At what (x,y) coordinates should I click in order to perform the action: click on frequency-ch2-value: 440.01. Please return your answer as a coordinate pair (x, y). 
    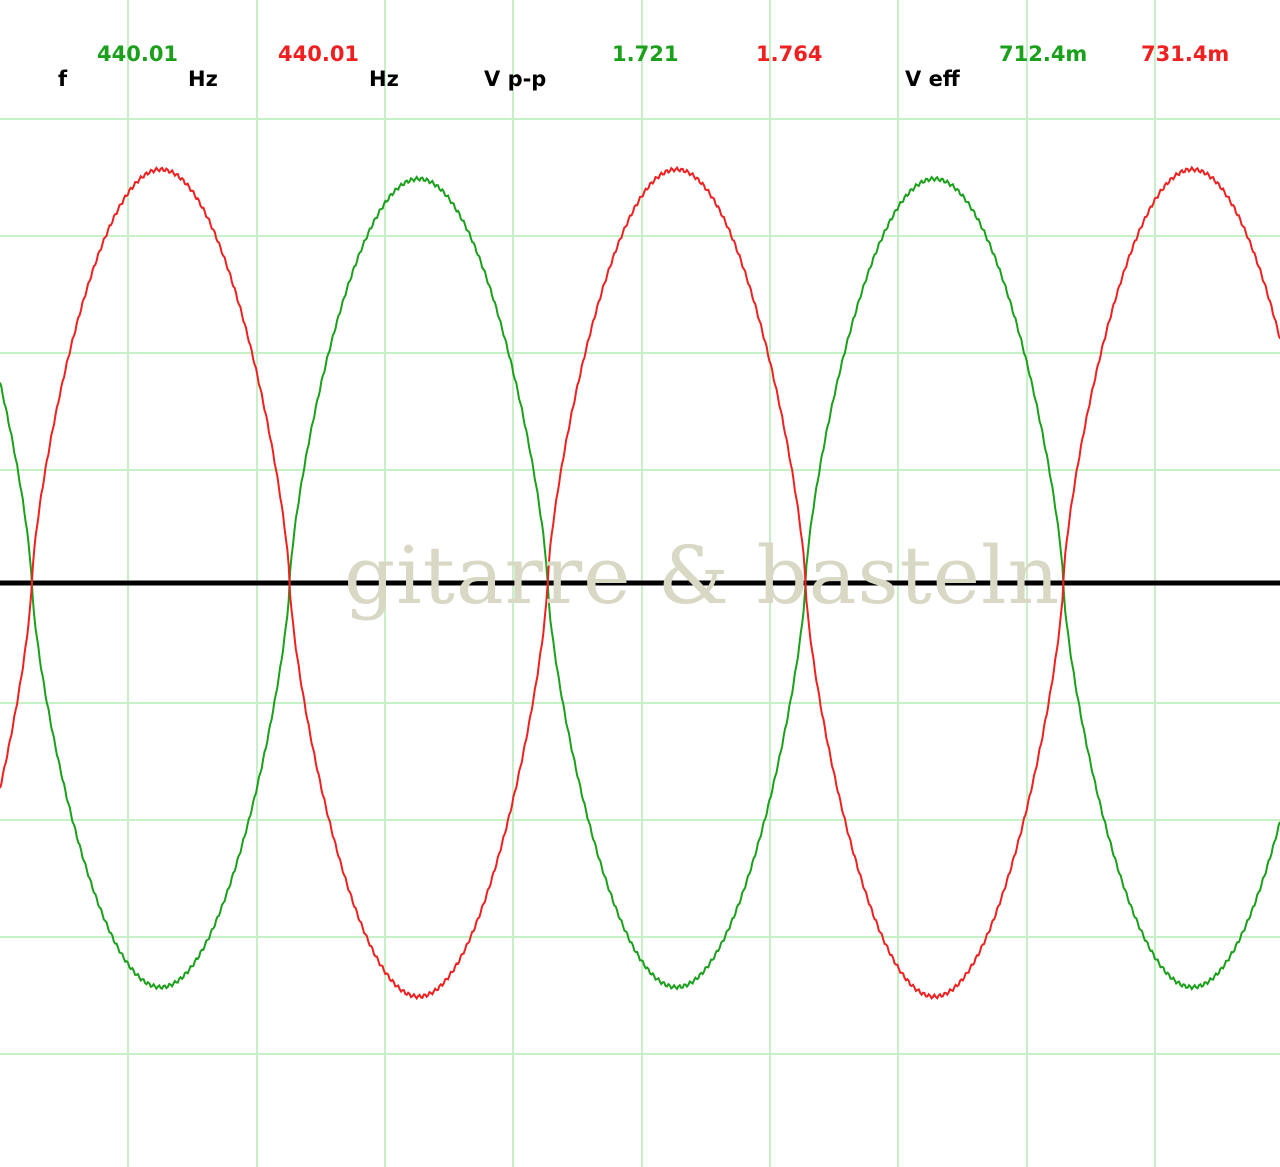
    Looking at the image, I should click on (319, 54).